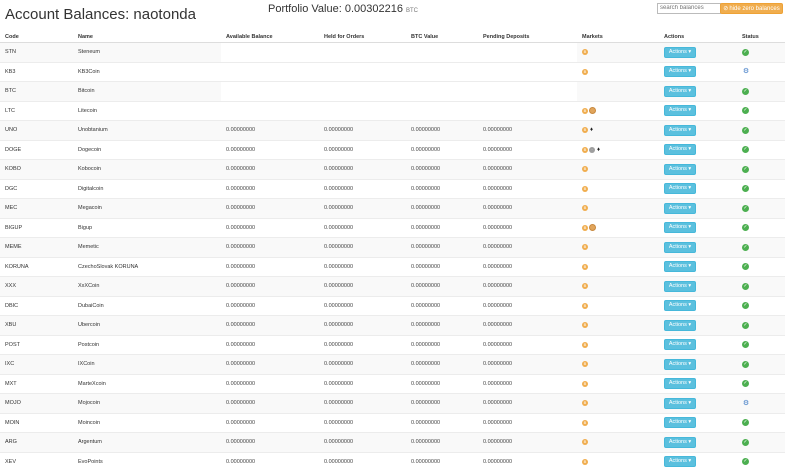  Describe the element at coordinates (147, 325) in the screenshot. I see `coin-name: Ubercoin` at that location.